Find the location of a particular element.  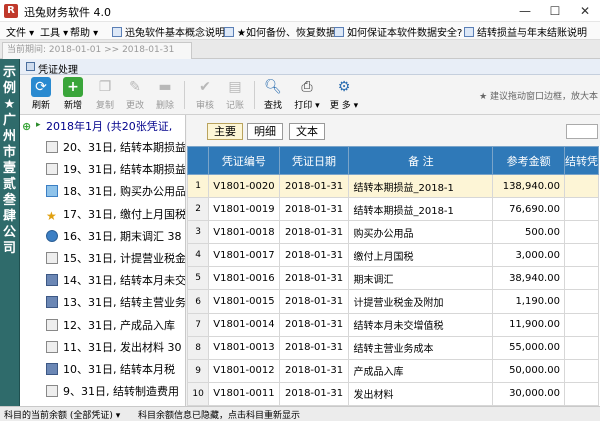

tree-item: 14、31日, 结转本月未交 is located at coordinates (115, 281).